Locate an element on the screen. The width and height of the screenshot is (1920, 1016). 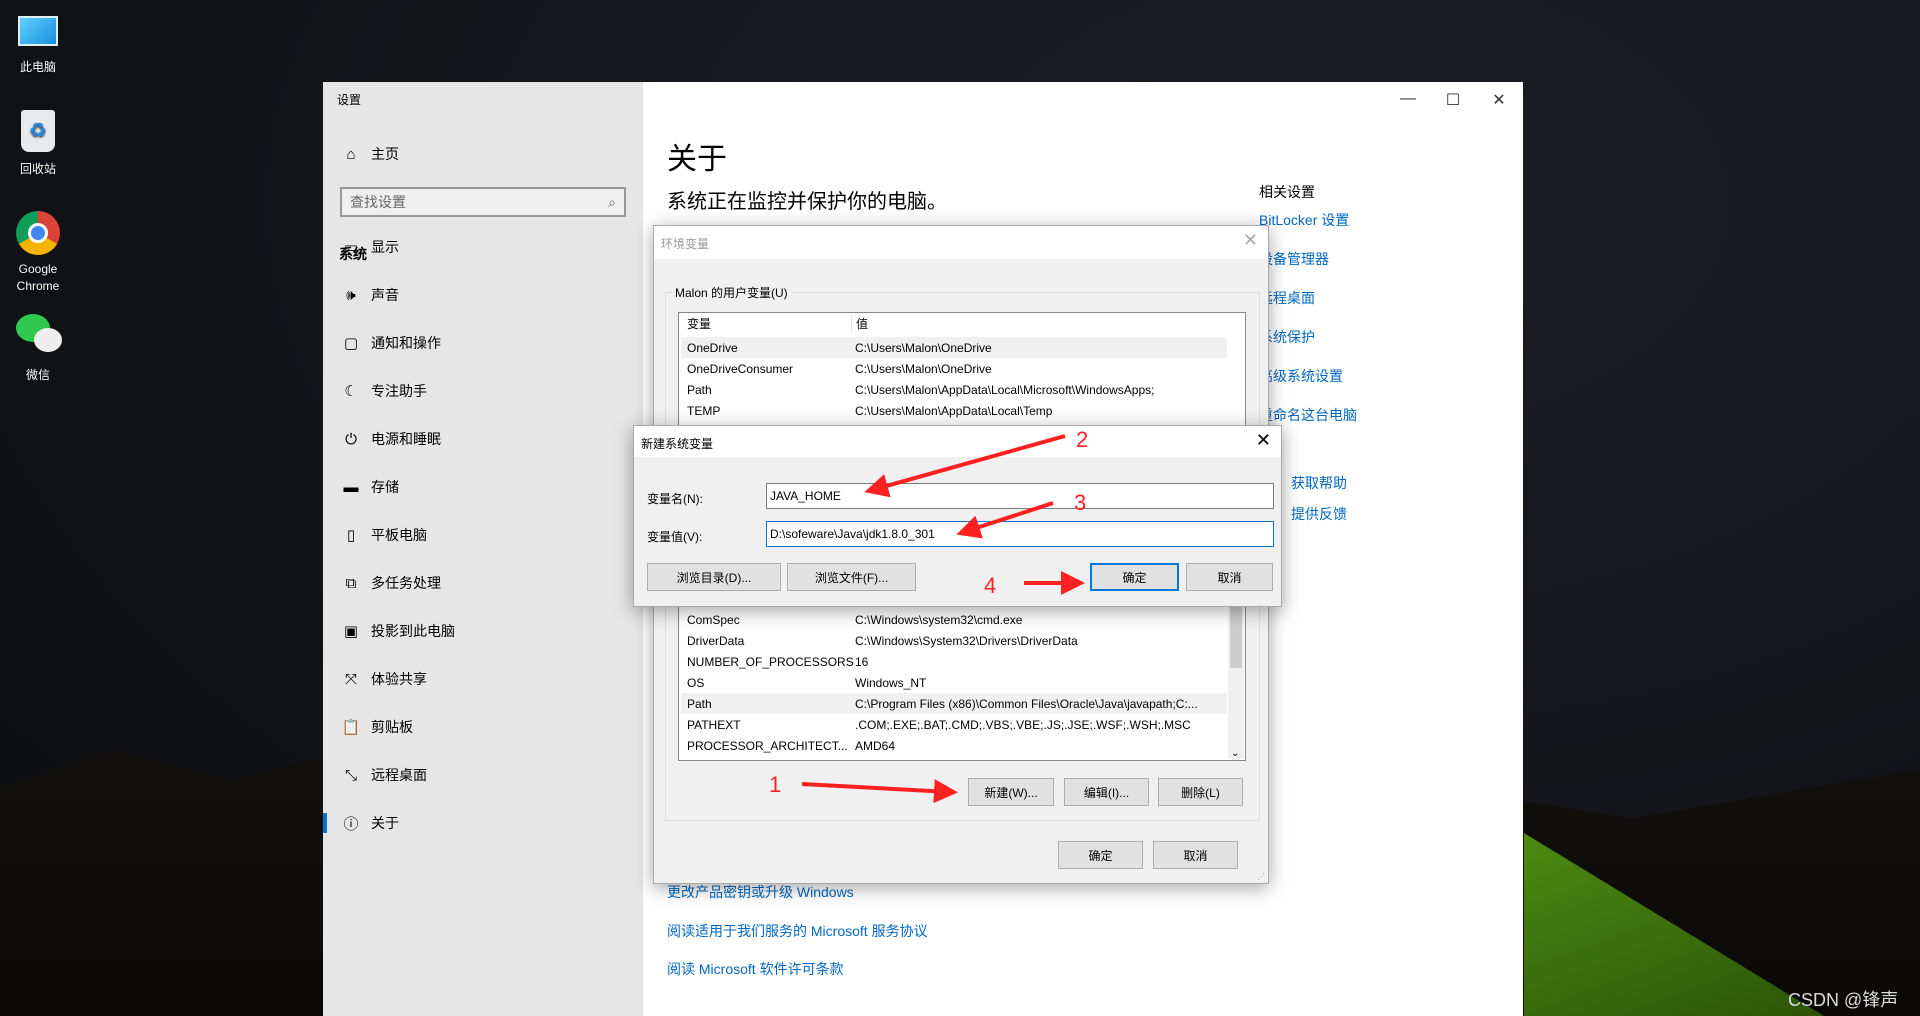
step-number-4: 4 is located at coordinates (990, 585).